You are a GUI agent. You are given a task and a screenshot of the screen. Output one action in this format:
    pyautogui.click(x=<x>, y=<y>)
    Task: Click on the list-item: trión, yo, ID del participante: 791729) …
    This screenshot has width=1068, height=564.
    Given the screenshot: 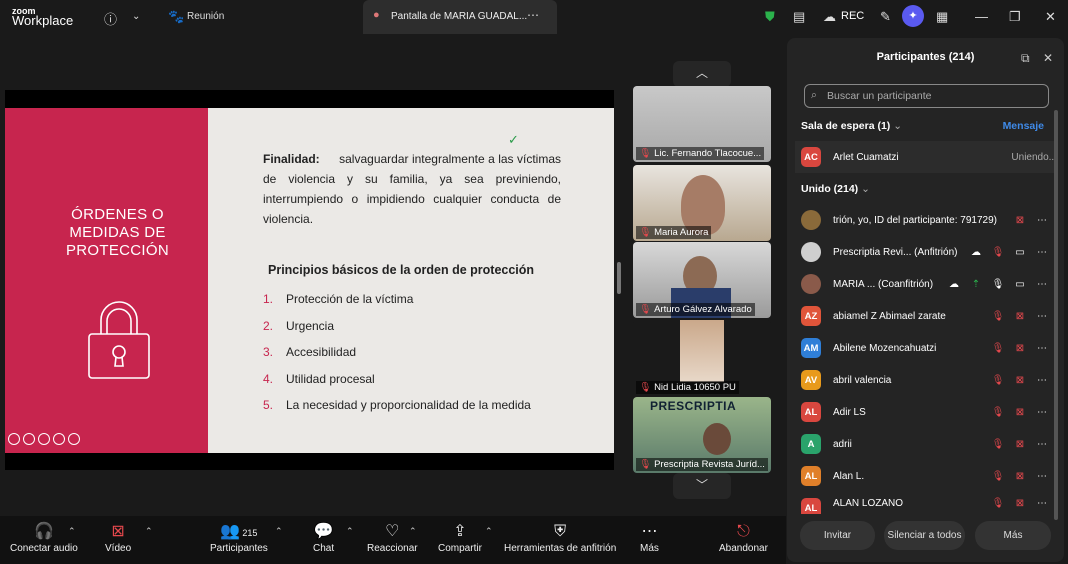 What is the action you would take?
    pyautogui.click(x=927, y=220)
    